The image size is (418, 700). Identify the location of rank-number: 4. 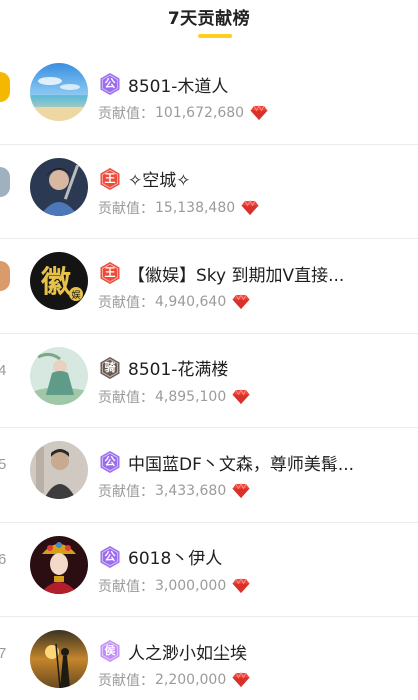
(3, 370).